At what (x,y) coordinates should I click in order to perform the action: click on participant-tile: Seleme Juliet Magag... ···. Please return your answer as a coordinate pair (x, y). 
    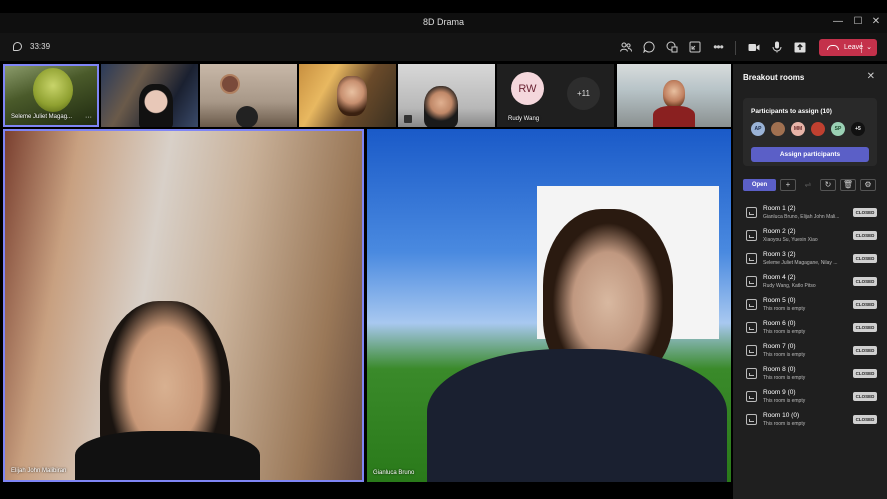
    Looking at the image, I should click on (51, 95).